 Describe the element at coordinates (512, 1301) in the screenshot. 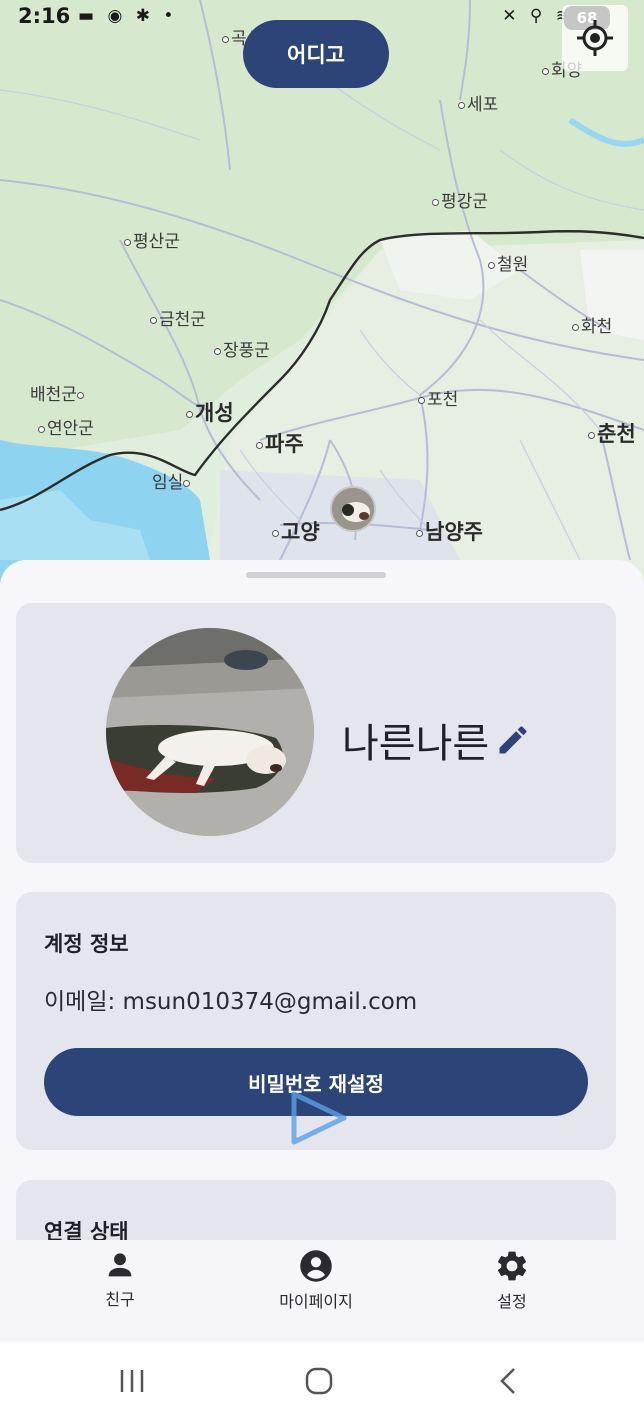

I see `nav-settings-label: 설정` at that location.